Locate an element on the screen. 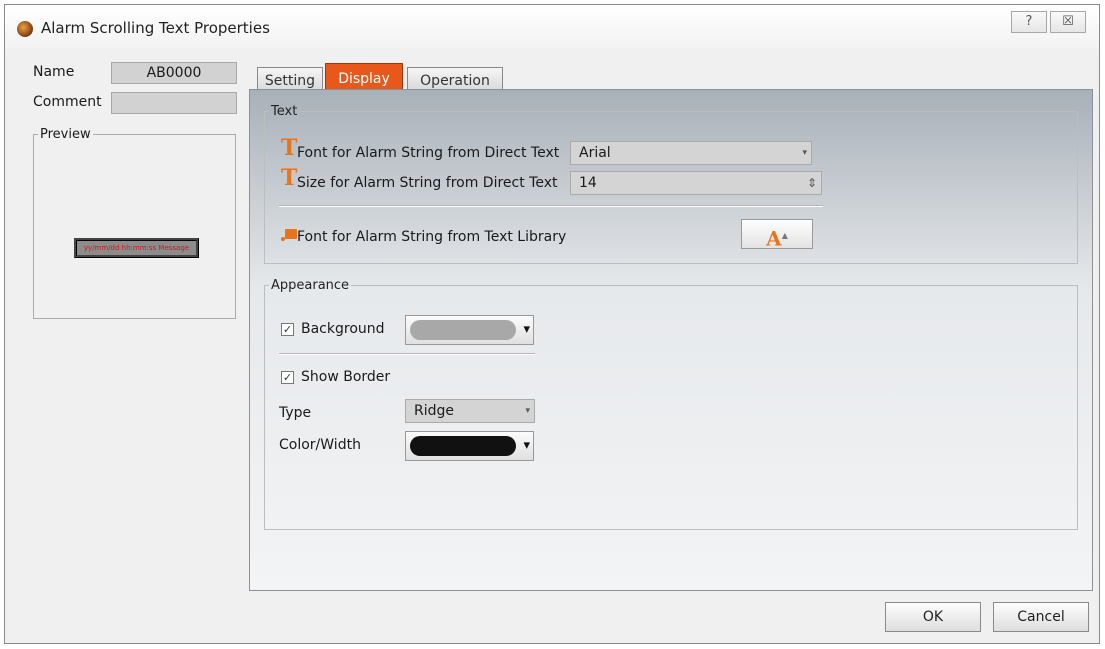  title-bar: Alarm Scrolling Text Properties ? ☒ is located at coordinates (552, 27).